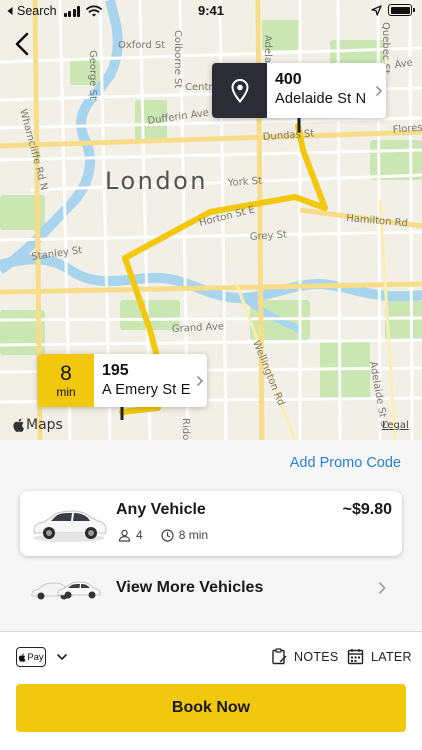  I want to click on pickup-eta-unit: min, so click(66, 391).